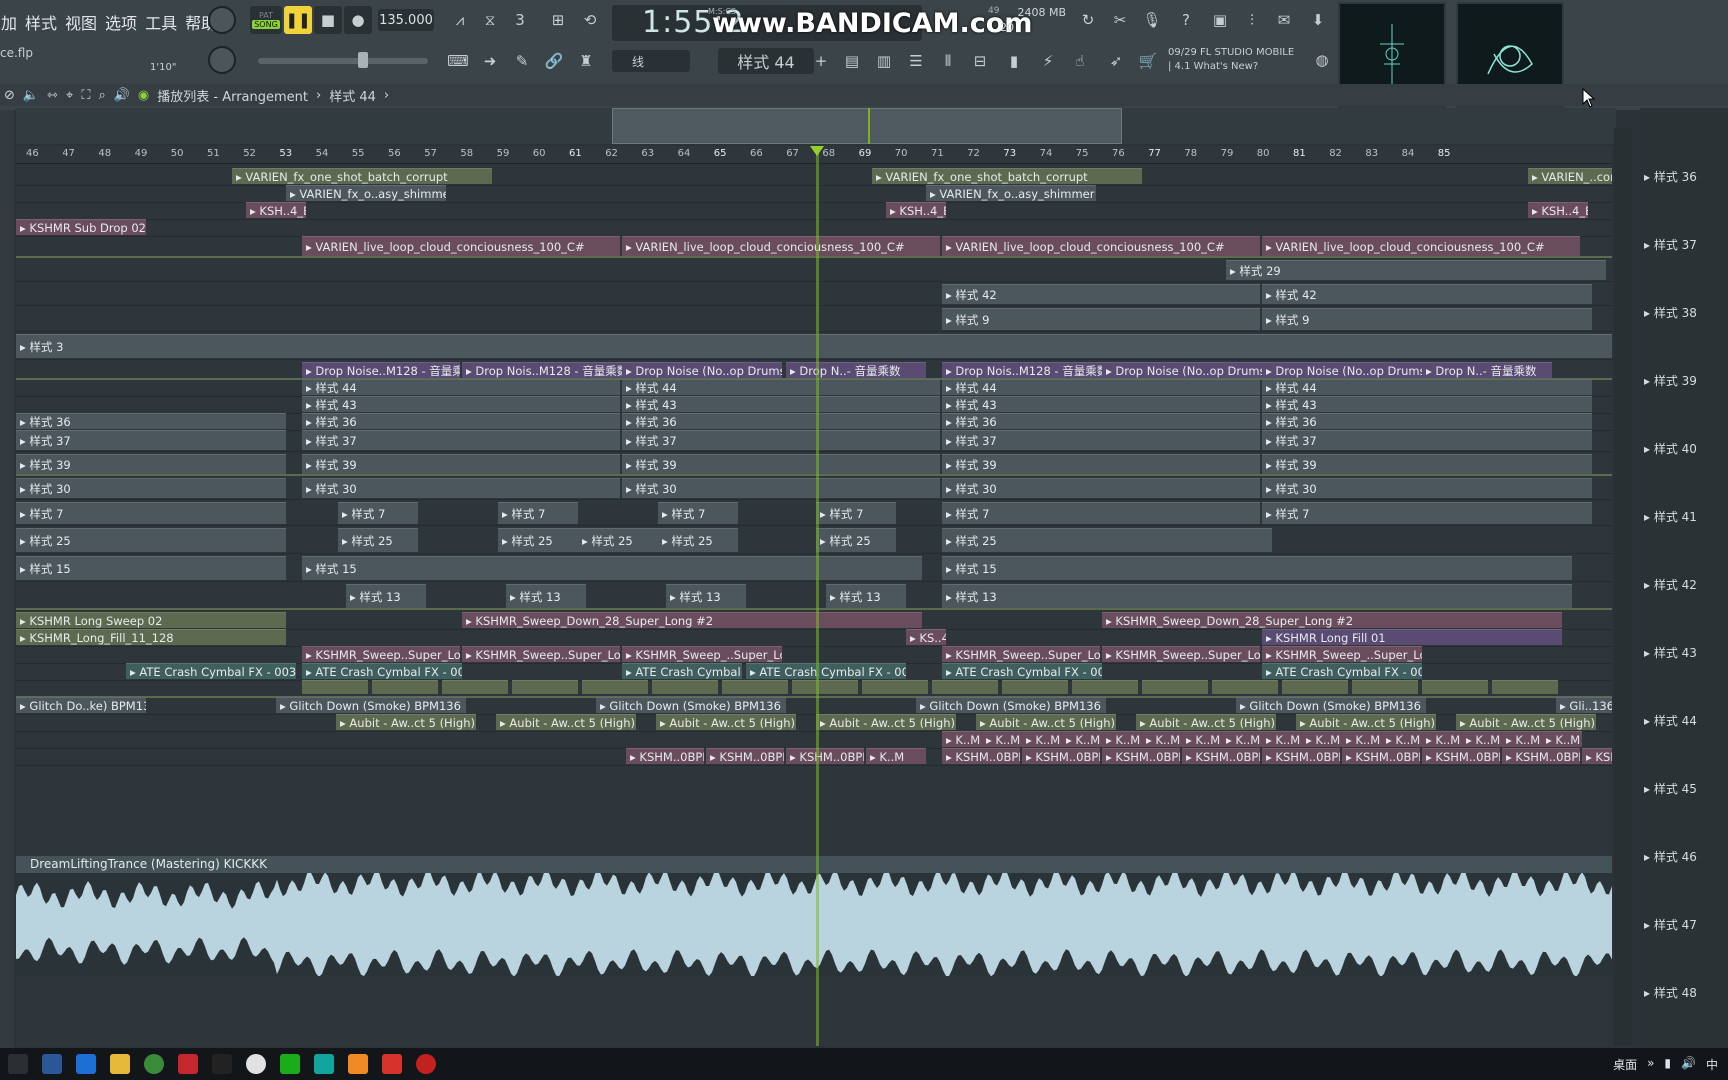 Image resolution: width=1728 pixels, height=1080 pixels. I want to click on plugin-icon: ⚡, so click(1048, 61).